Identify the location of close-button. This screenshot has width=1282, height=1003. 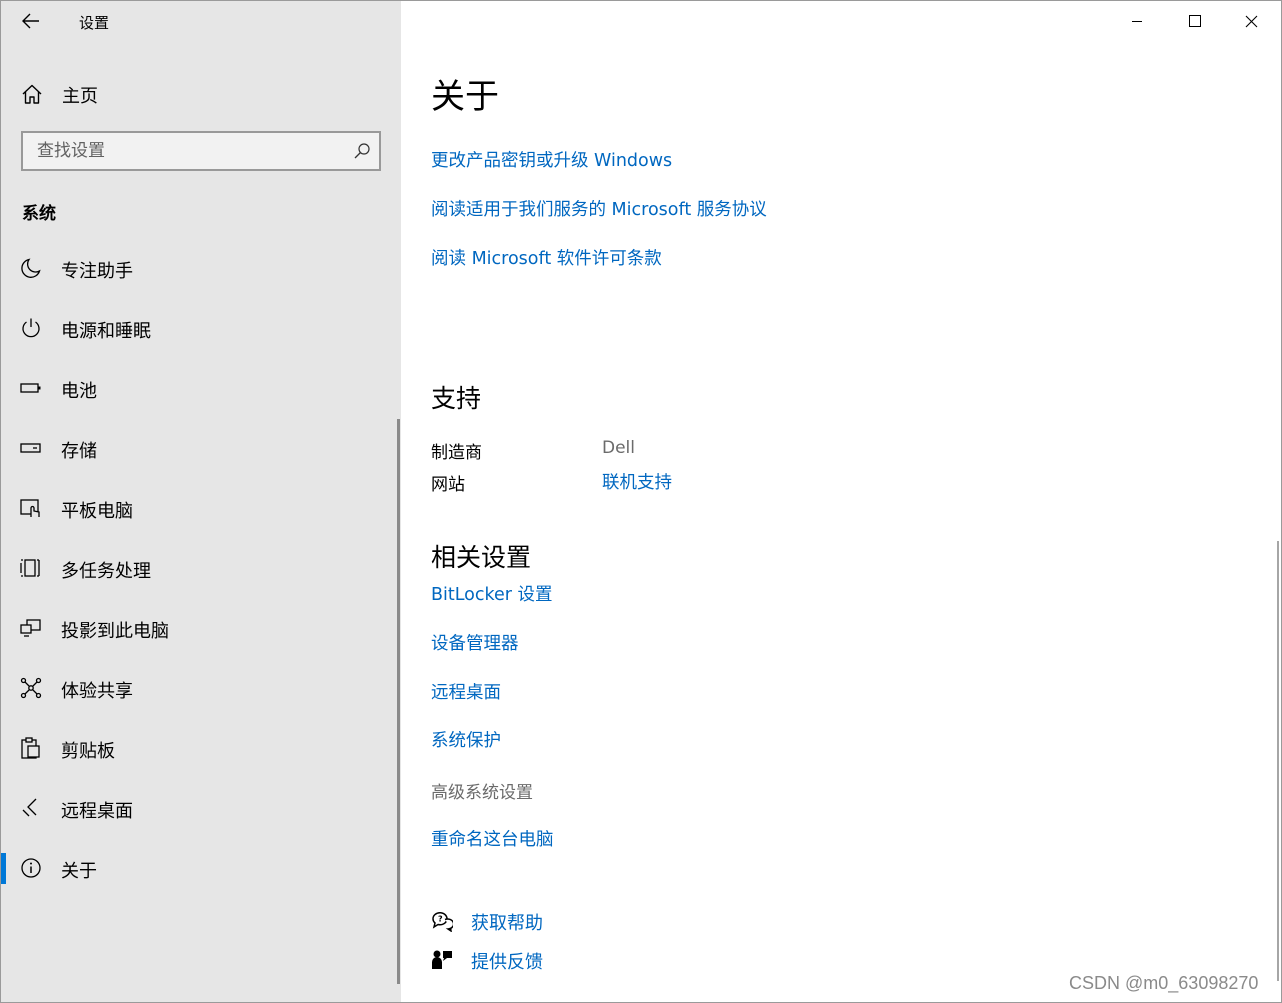
(1251, 21).